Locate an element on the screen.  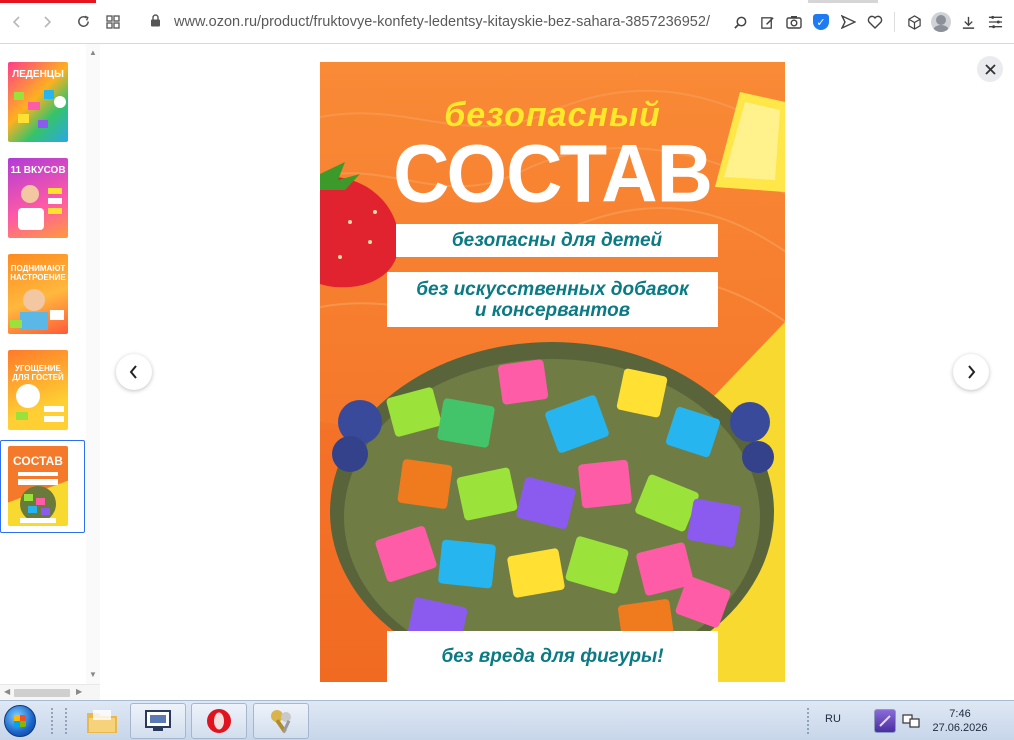
poster-headline-big: СОСТАВ is located at coordinates (553, 173).